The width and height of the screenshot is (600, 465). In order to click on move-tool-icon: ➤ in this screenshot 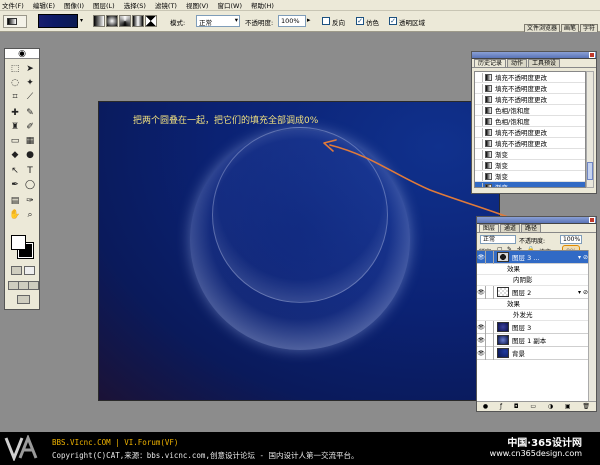, I will do `click(30, 69)`.